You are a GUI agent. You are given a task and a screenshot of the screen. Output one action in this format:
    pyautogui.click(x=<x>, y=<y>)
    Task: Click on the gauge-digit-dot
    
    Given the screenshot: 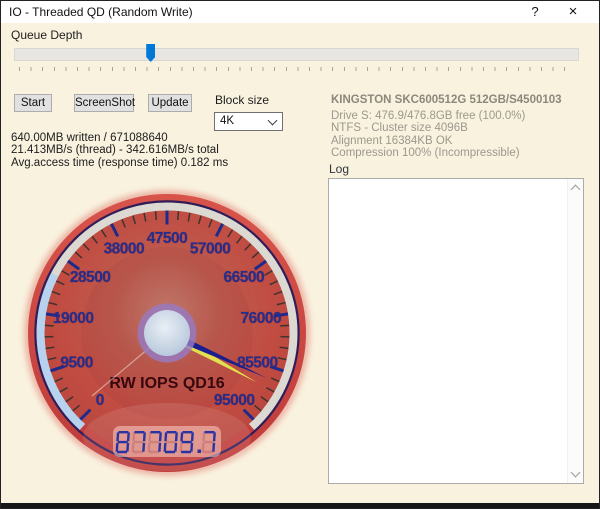 What is the action you would take?
    pyautogui.click(x=199, y=451)
    